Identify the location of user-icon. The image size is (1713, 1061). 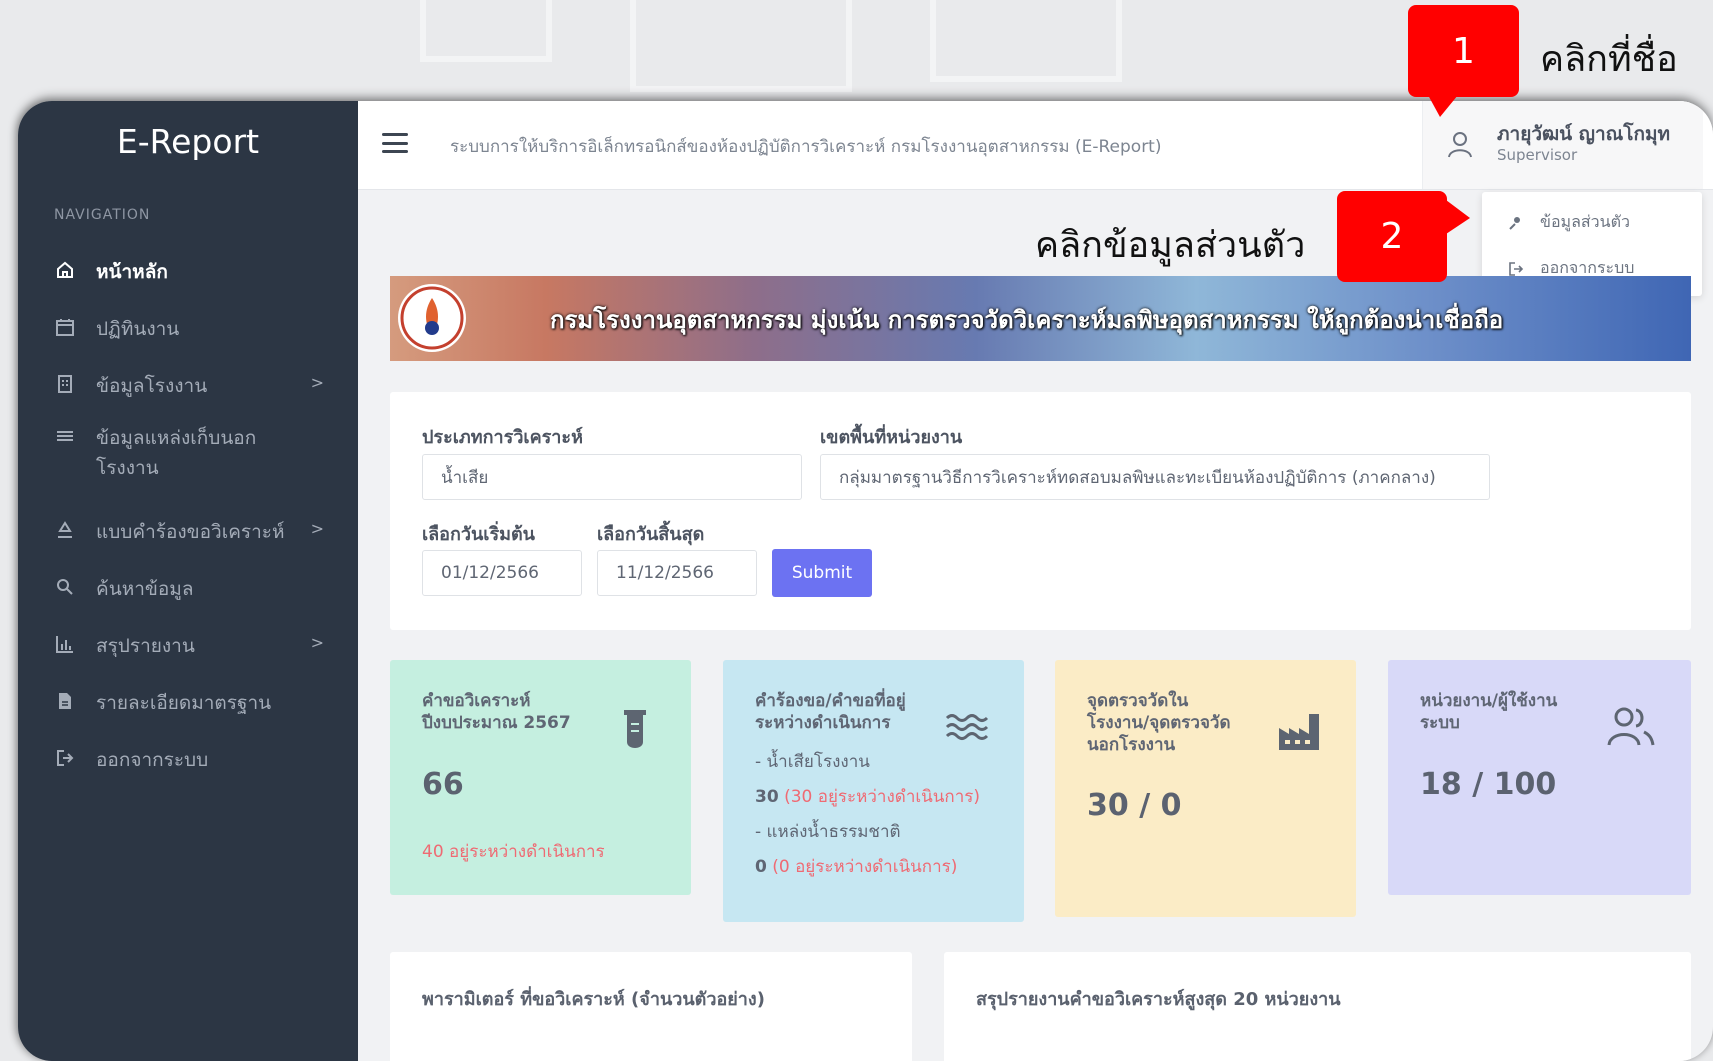
(1460, 146).